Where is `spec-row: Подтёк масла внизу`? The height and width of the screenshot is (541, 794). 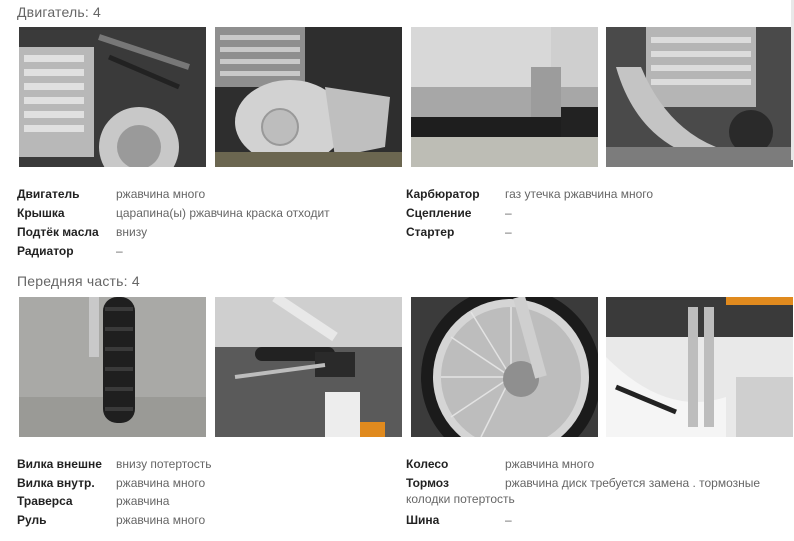 spec-row: Подтёк масла внизу is located at coordinates (207, 232).